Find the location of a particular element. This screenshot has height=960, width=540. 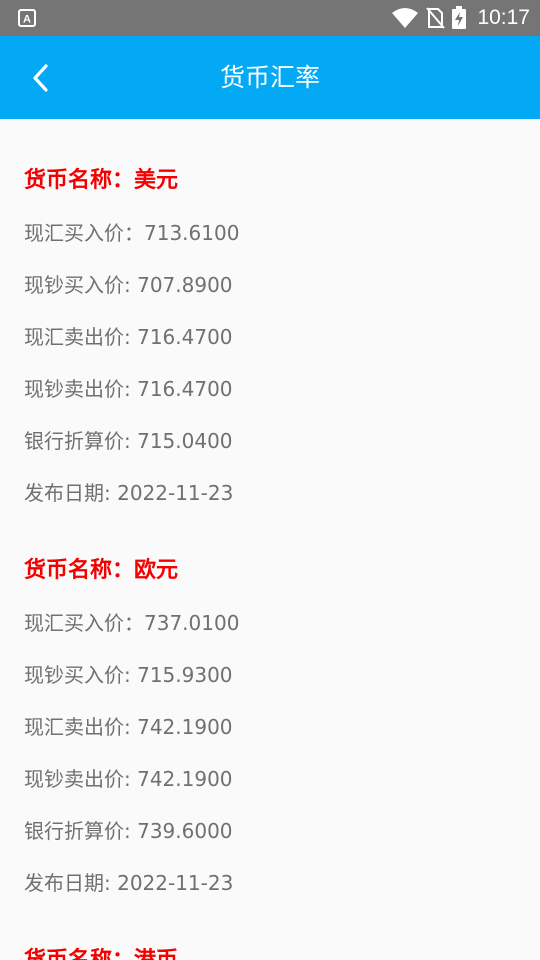

cash-sell-price: 现钞卖出价: 742.1900 is located at coordinates (128, 779).